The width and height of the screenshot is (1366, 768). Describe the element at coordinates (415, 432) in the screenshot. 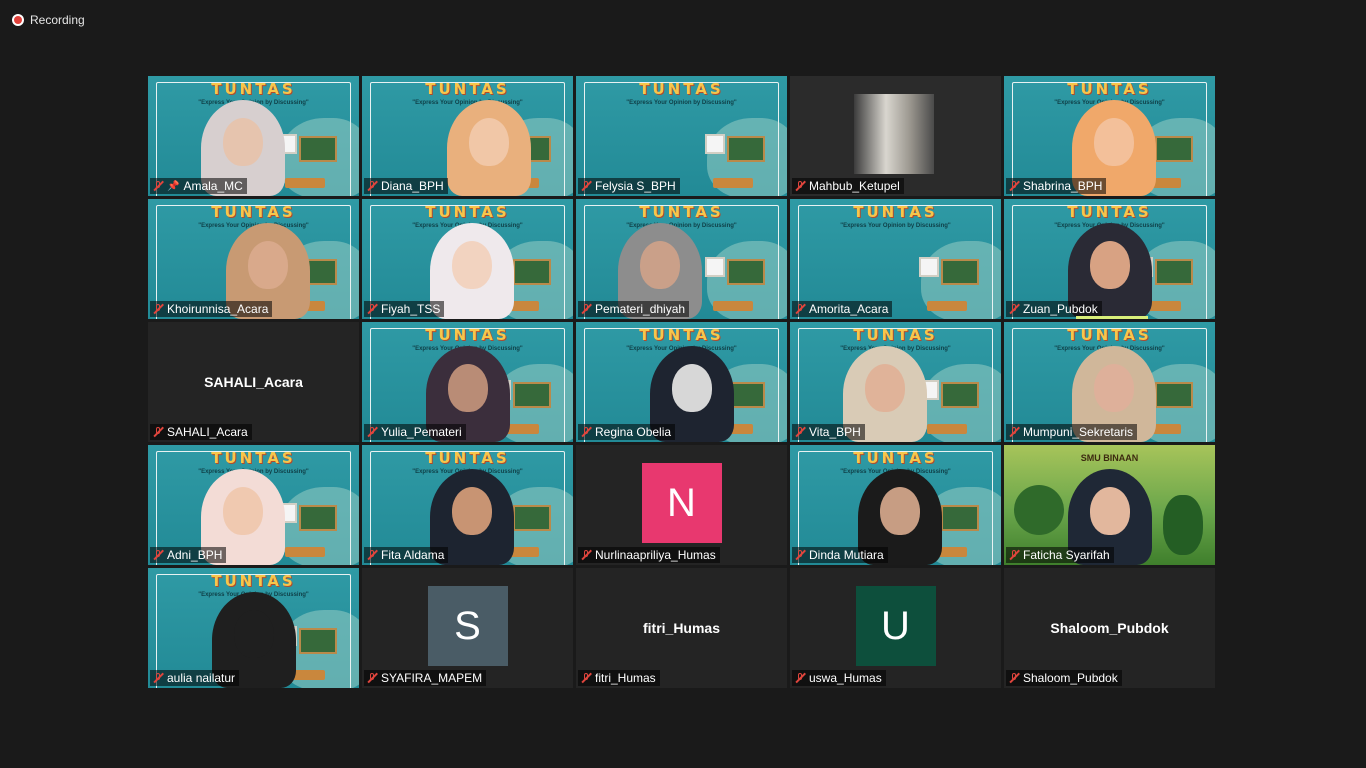

I see `participant-name-label: Yulia_Pemateri` at that location.